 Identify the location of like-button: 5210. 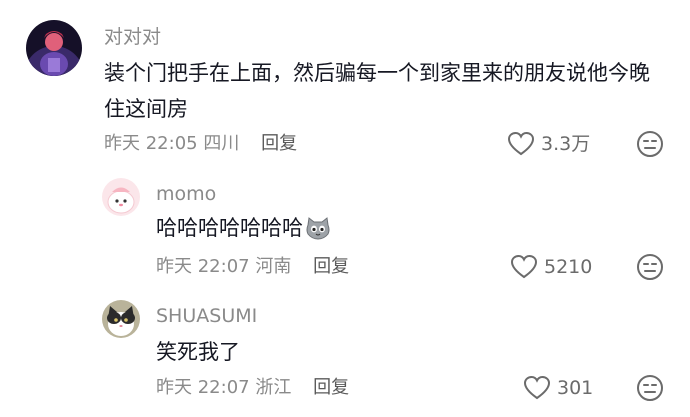
(551, 267).